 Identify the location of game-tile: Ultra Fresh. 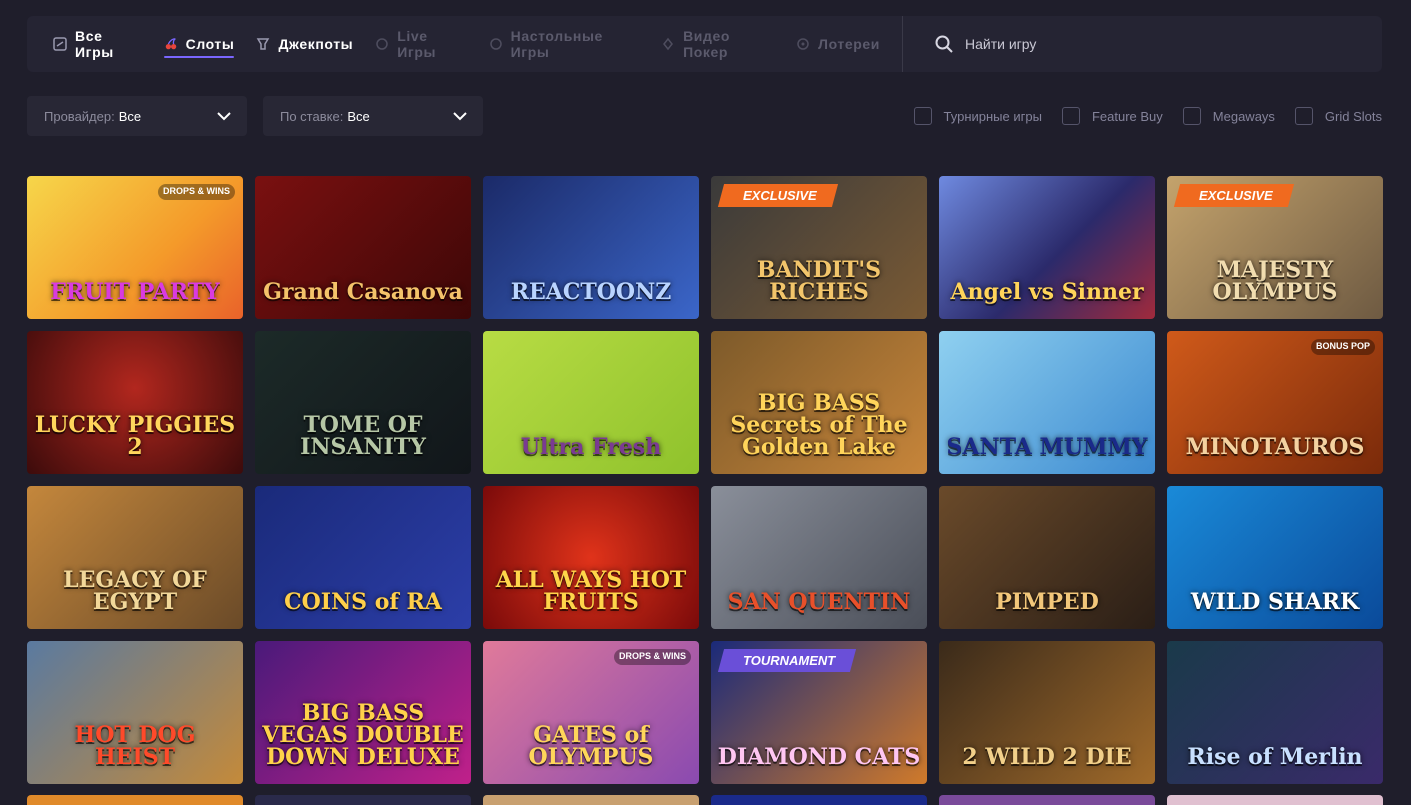
(591, 402).